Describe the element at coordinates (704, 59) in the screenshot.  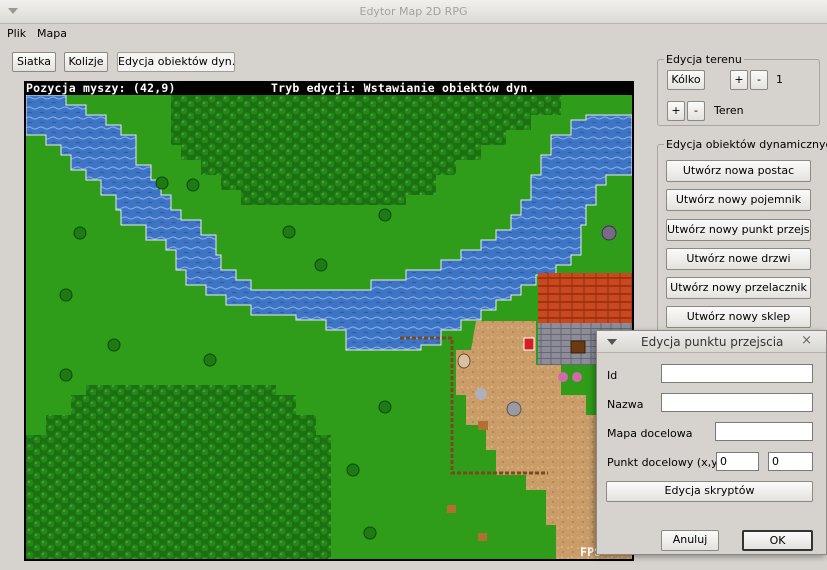
I see `terrain-edit-legend: Edycja terenu` at that location.